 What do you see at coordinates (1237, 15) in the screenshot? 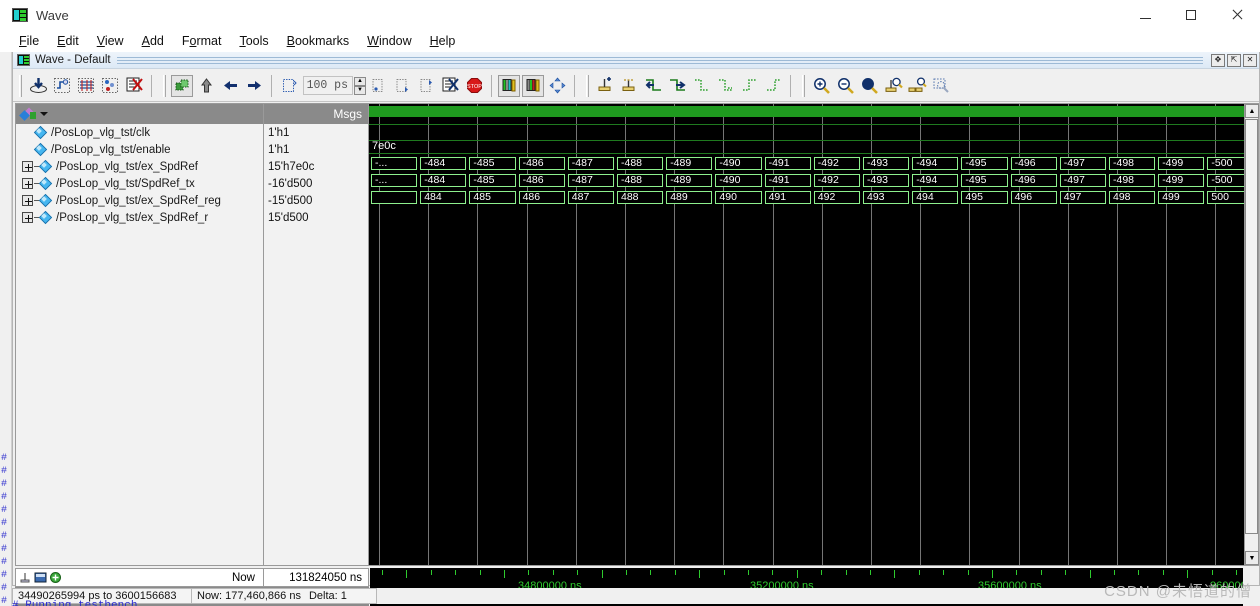
I see `close-button` at bounding box center [1237, 15].